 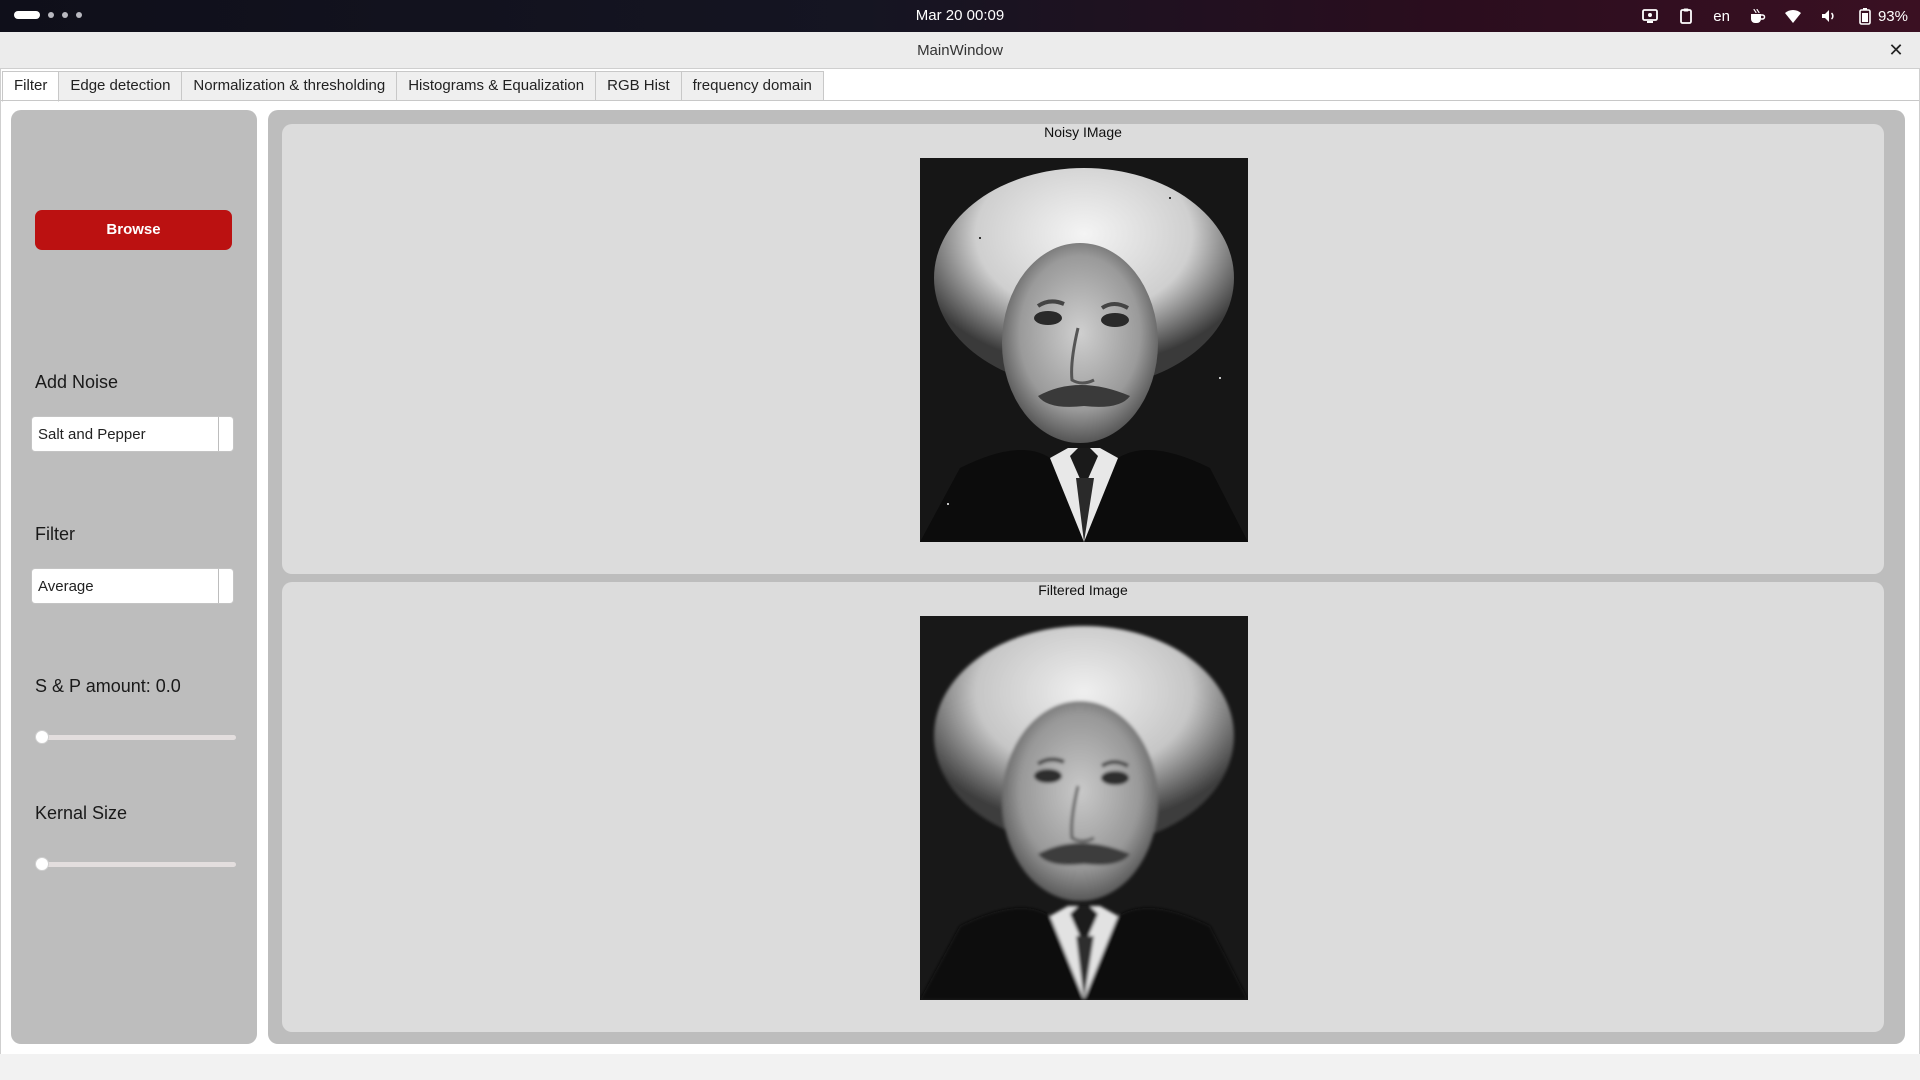 I want to click on tab-rgb-hist: RGB Hist, so click(x=639, y=86).